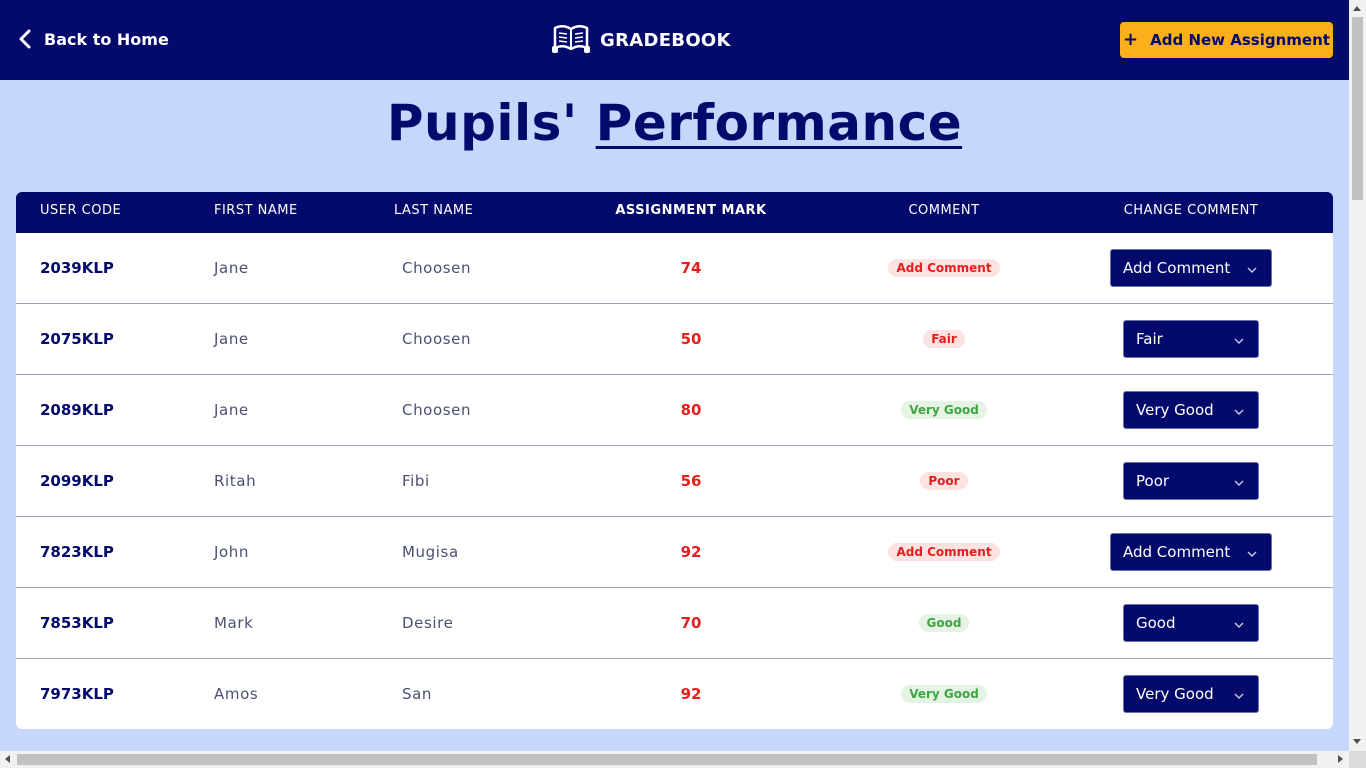  Describe the element at coordinates (236, 694) in the screenshot. I see `first-name: Amos` at that location.